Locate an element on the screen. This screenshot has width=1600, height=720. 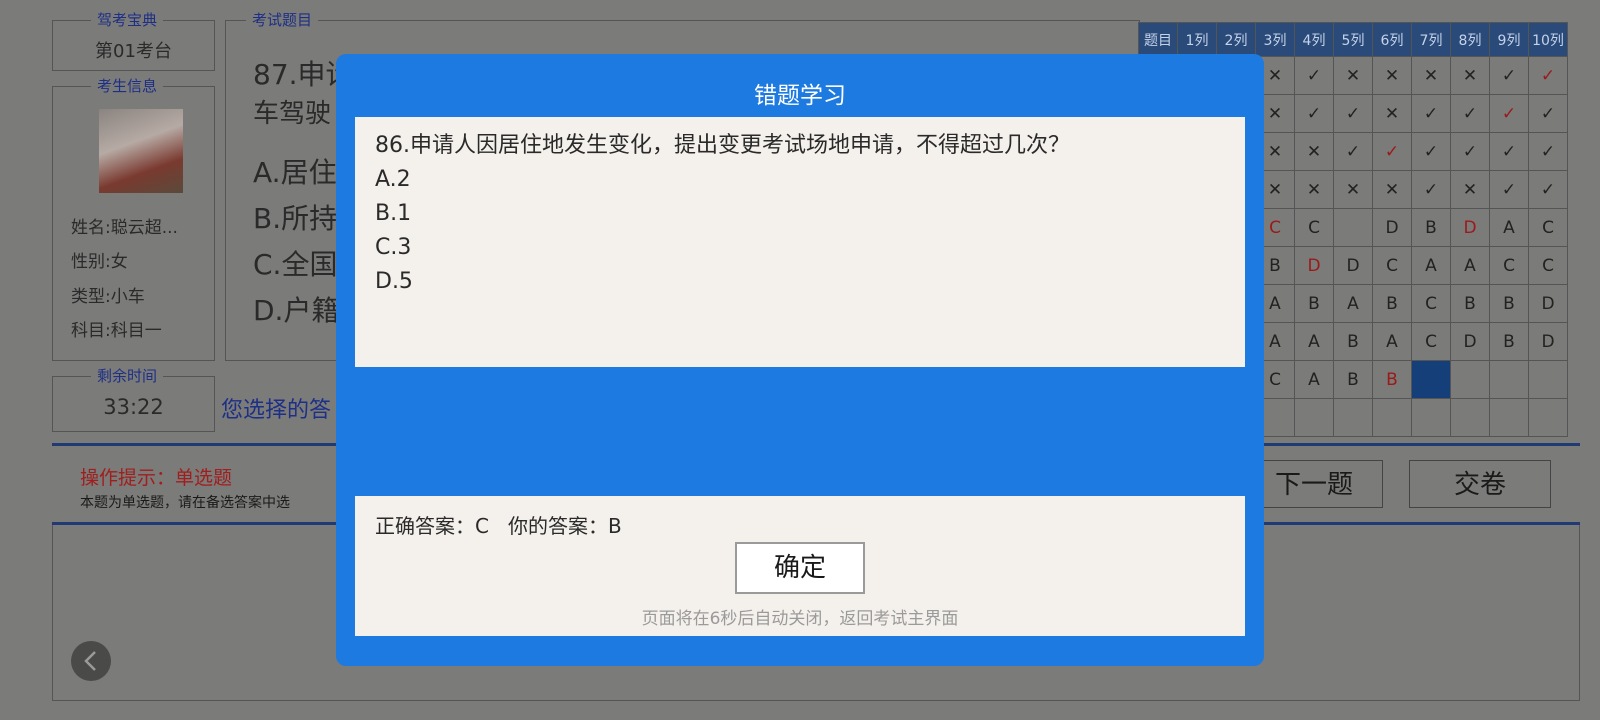
confirm-button: 确定 is located at coordinates (800, 568).